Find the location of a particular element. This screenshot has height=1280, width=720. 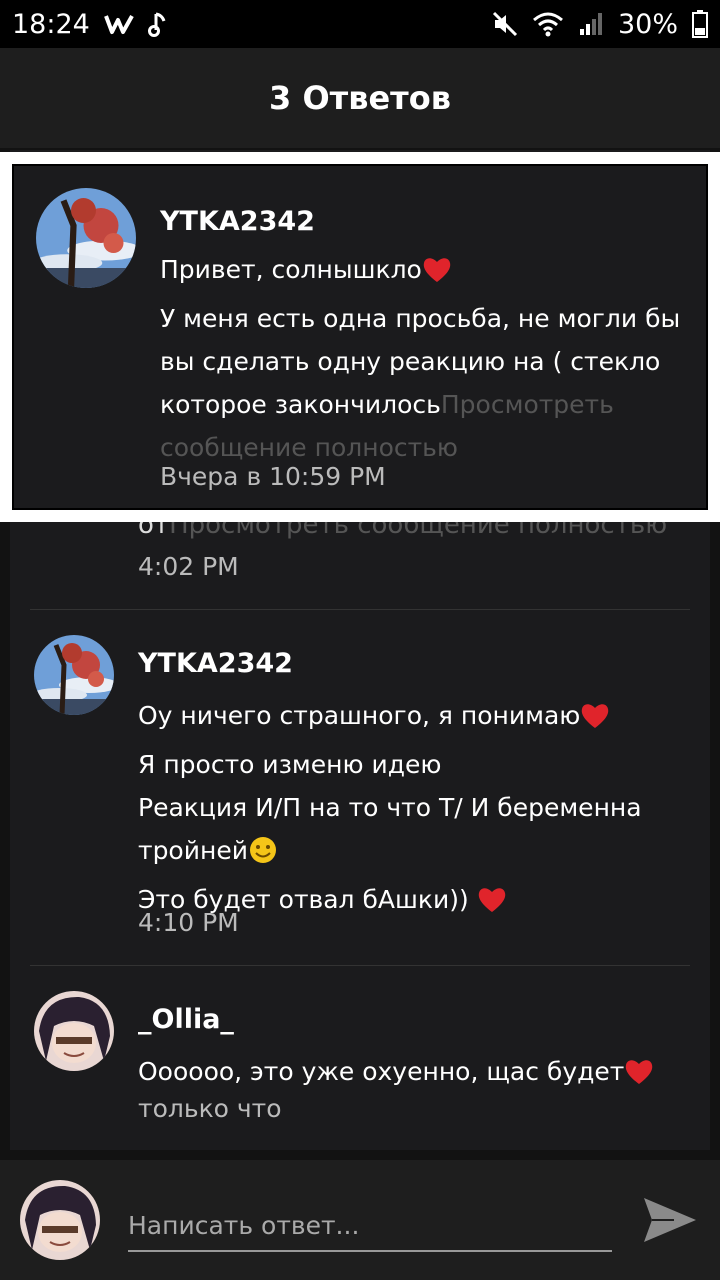

message-line: тройней is located at coordinates (193, 850).